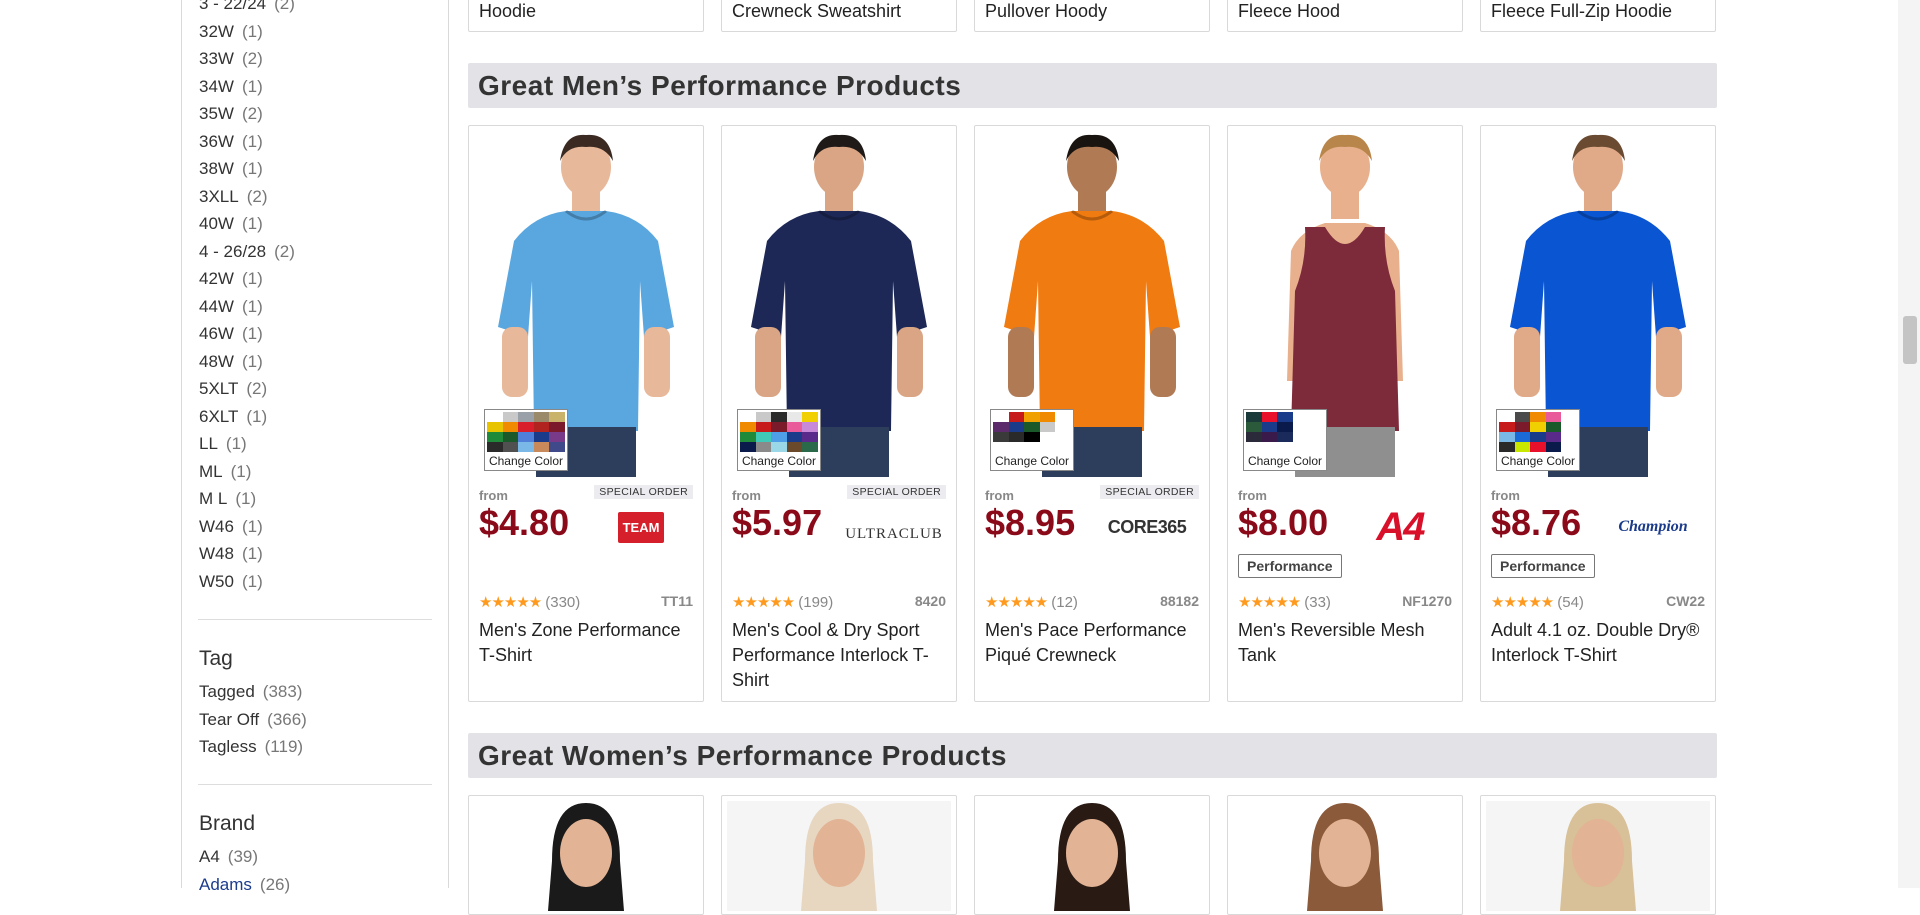 This screenshot has height=915, width=1920. What do you see at coordinates (247, 87) in the screenshot?
I see `size-filter-item: 34W (1)` at bounding box center [247, 87].